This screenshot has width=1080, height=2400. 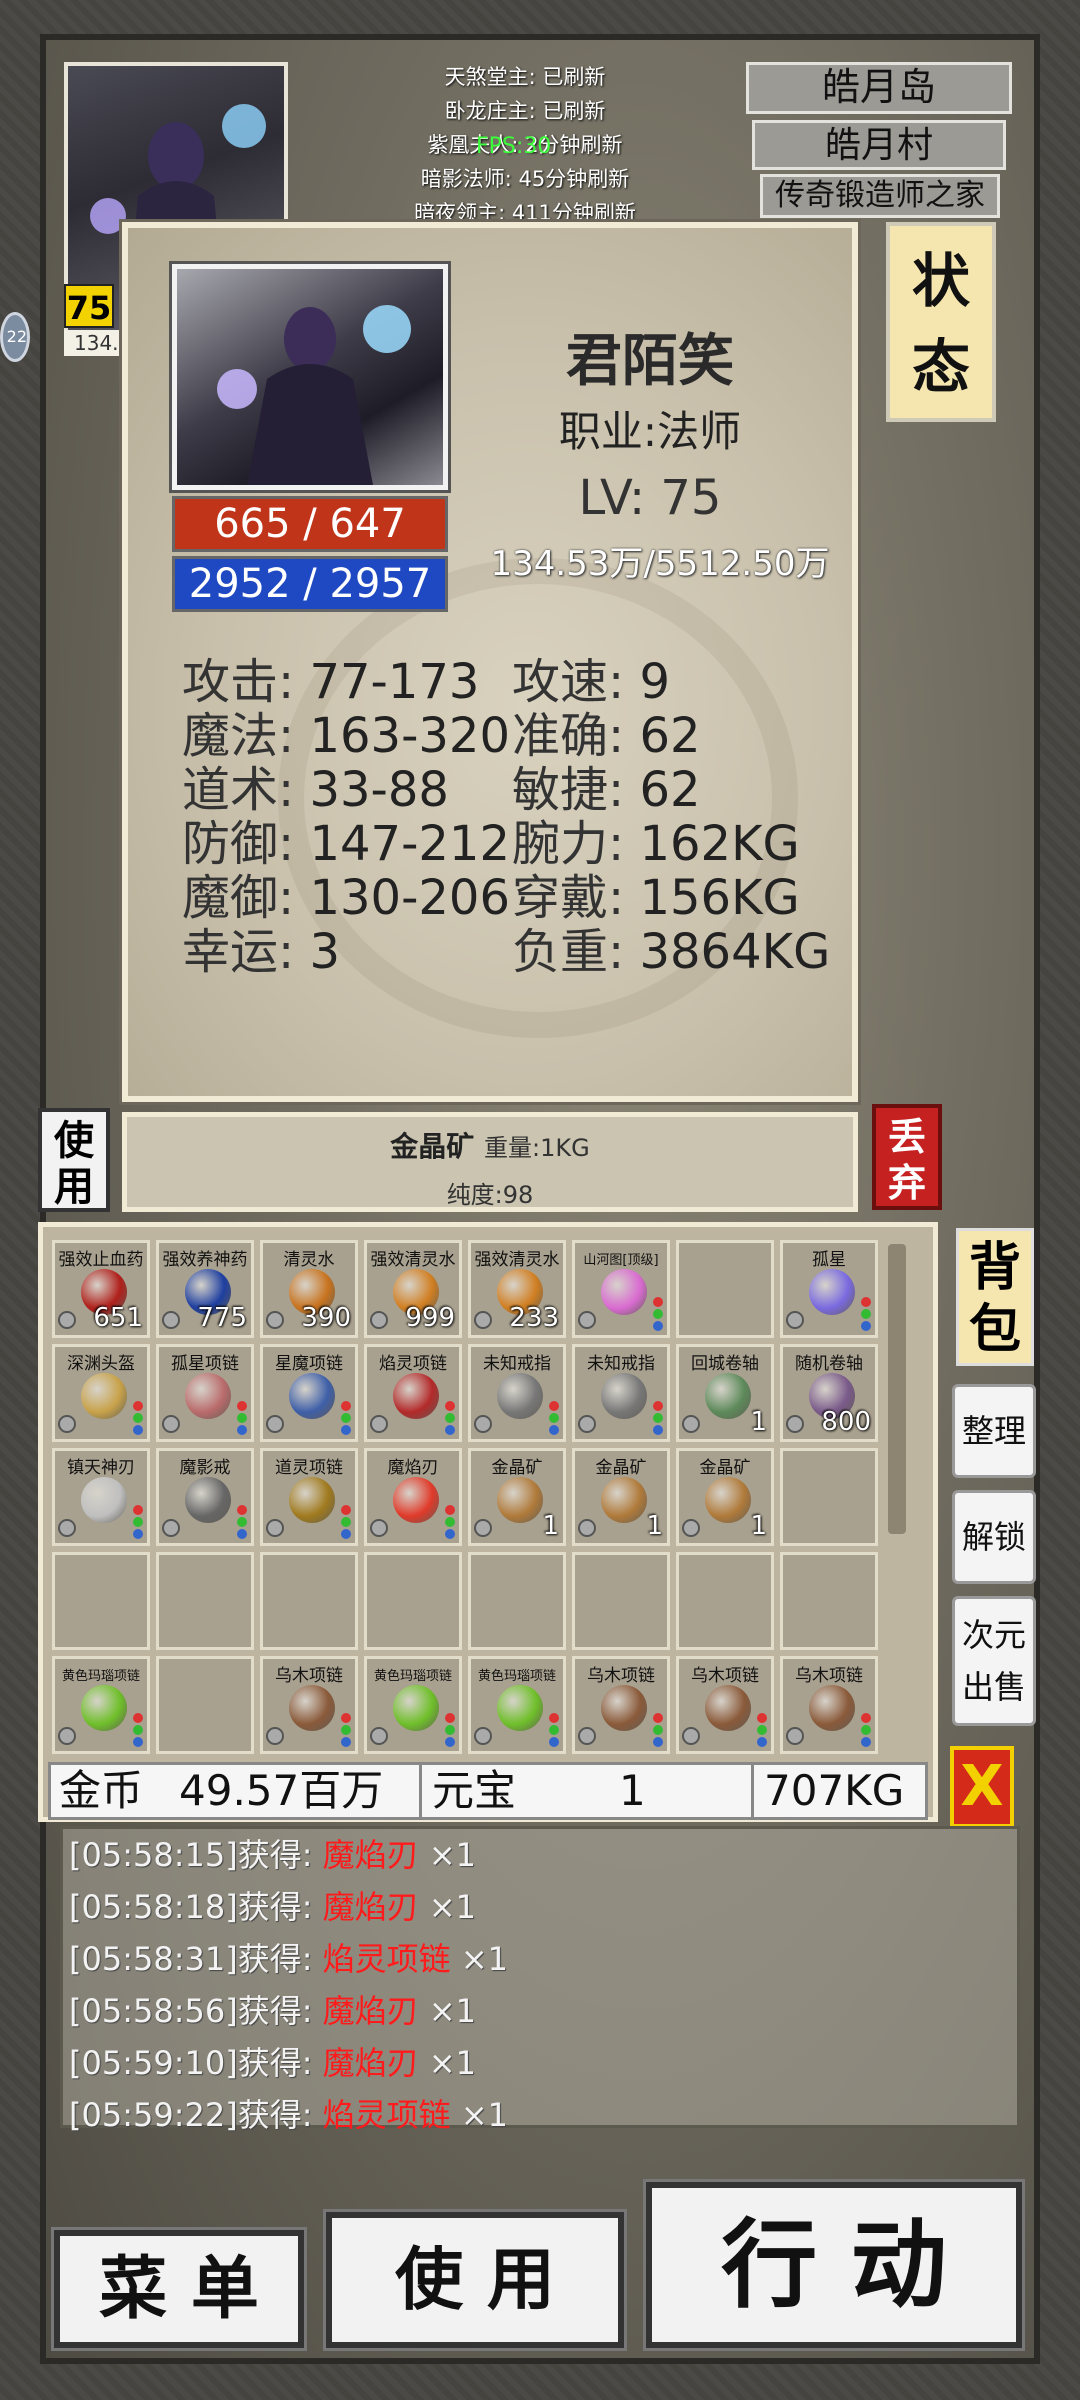 I want to click on inventory-slot: 道灵项链, so click(x=309, y=1497).